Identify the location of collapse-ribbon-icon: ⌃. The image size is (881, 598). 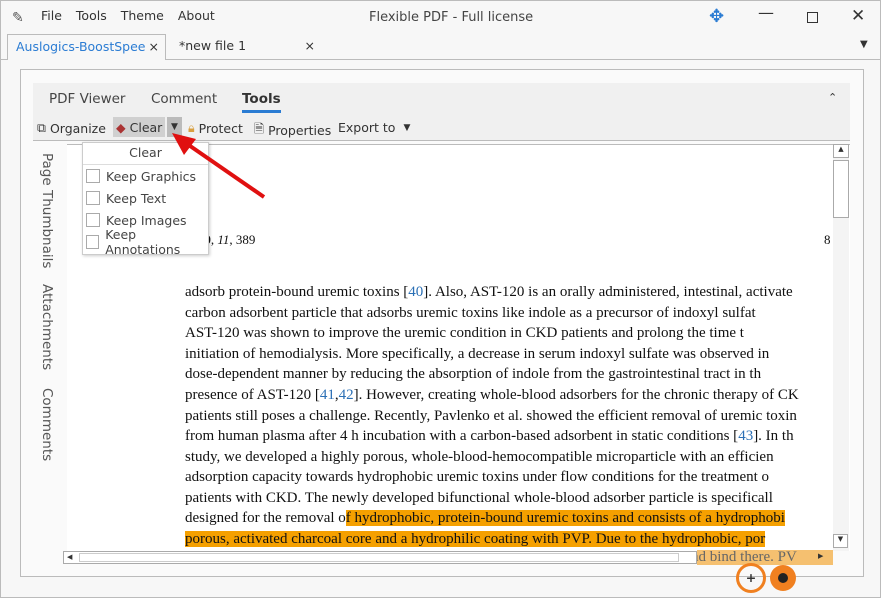
(832, 97).